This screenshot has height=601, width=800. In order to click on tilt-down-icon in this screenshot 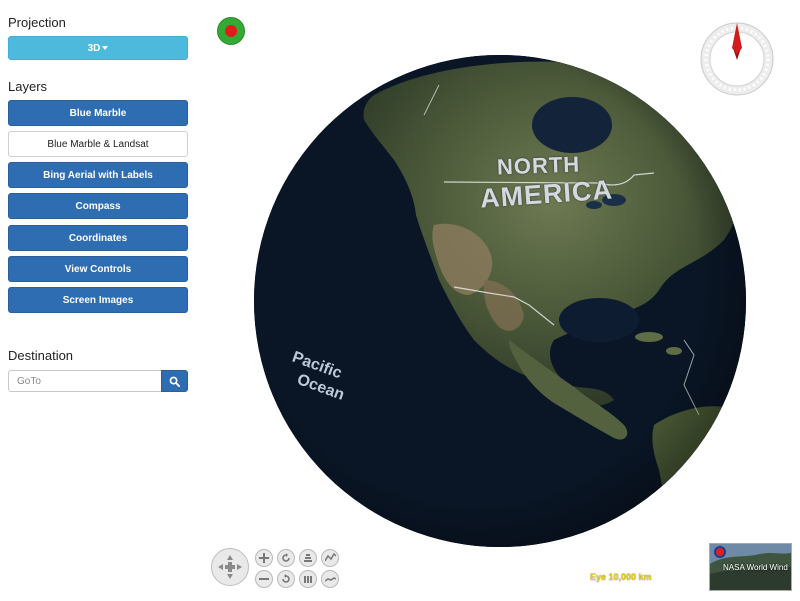, I will do `click(308, 579)`.